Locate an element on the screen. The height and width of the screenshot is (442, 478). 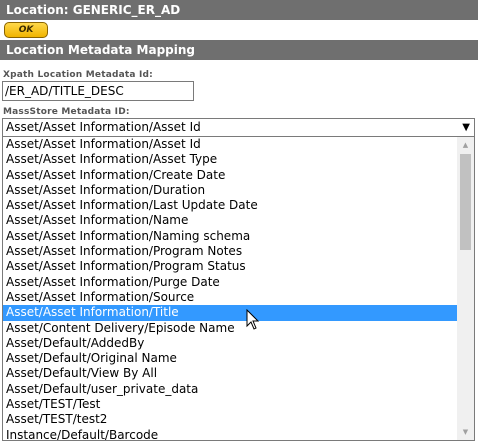
dropdown-option: Instance/Default/Barcode is located at coordinates (230, 434).